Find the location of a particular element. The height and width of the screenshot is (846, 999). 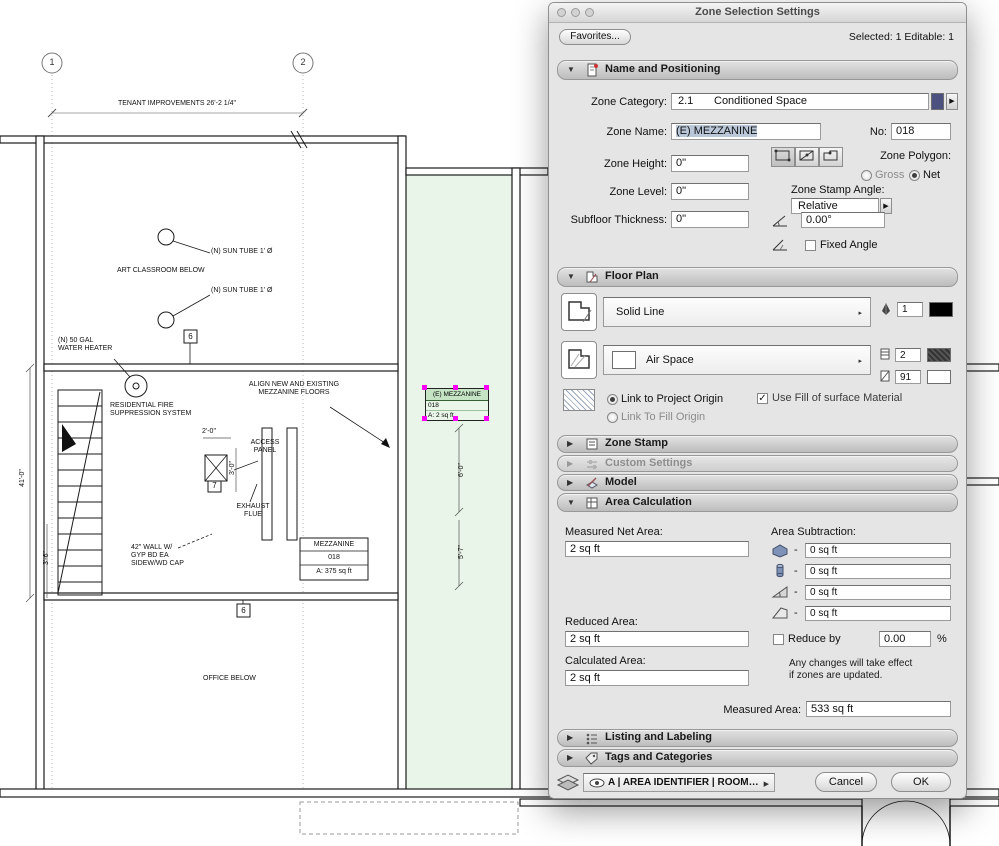

fill-pen-input: 2 is located at coordinates (908, 355).